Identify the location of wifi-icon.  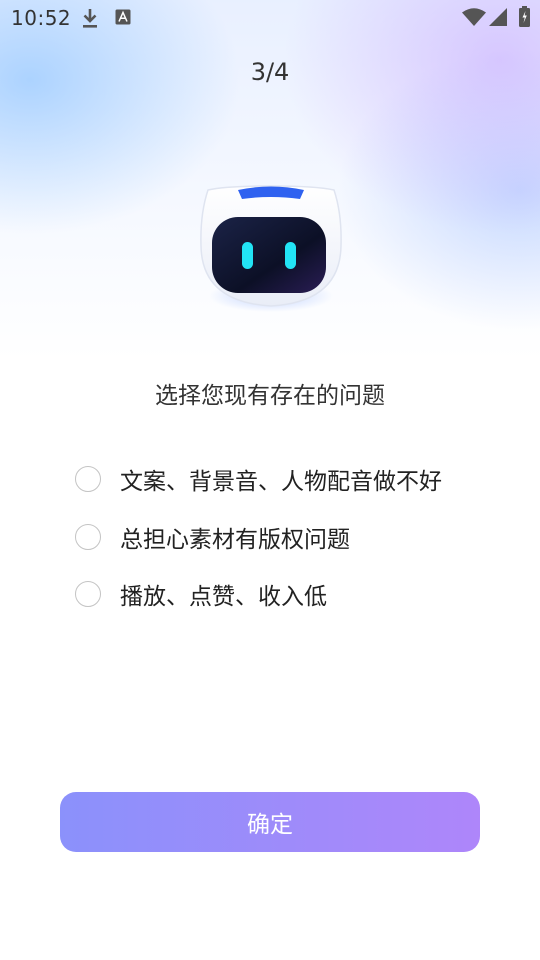
(474, 17).